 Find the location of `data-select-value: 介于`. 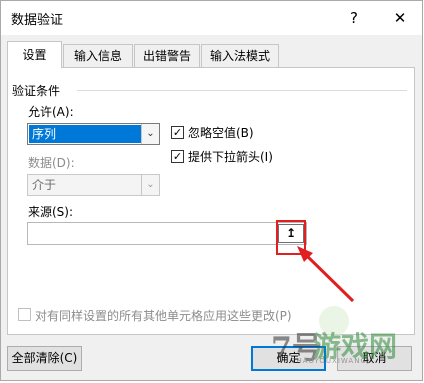

data-select-value: 介于 is located at coordinates (44, 185).